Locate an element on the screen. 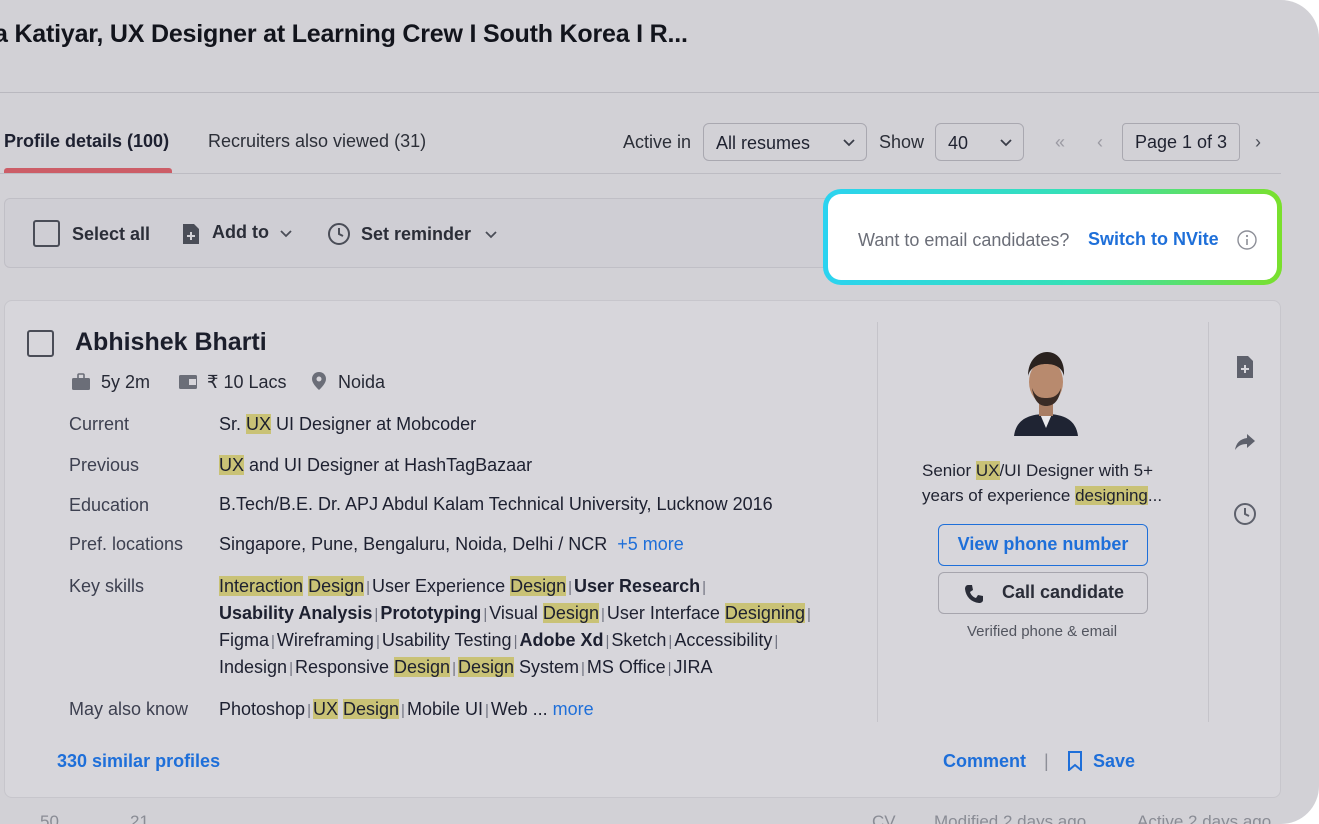 Image resolution: width=1319 pixels, height=824 pixels. candidate-name: Abhishek Bharti is located at coordinates (171, 342).